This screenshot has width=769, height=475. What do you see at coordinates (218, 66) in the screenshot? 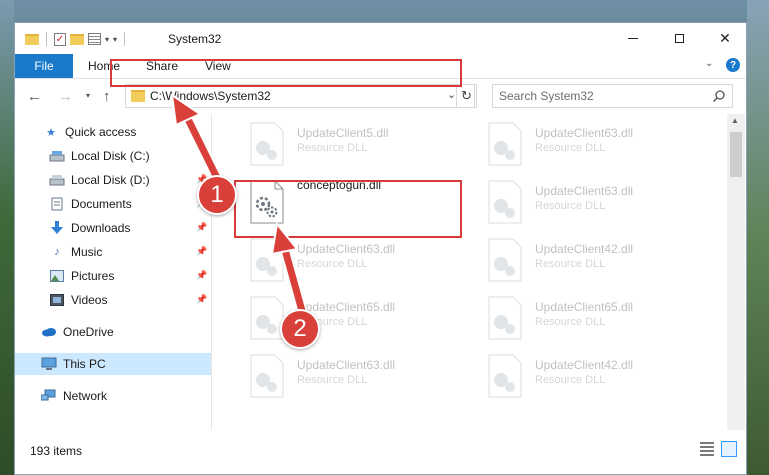
I see `tab-view: View` at bounding box center [218, 66].